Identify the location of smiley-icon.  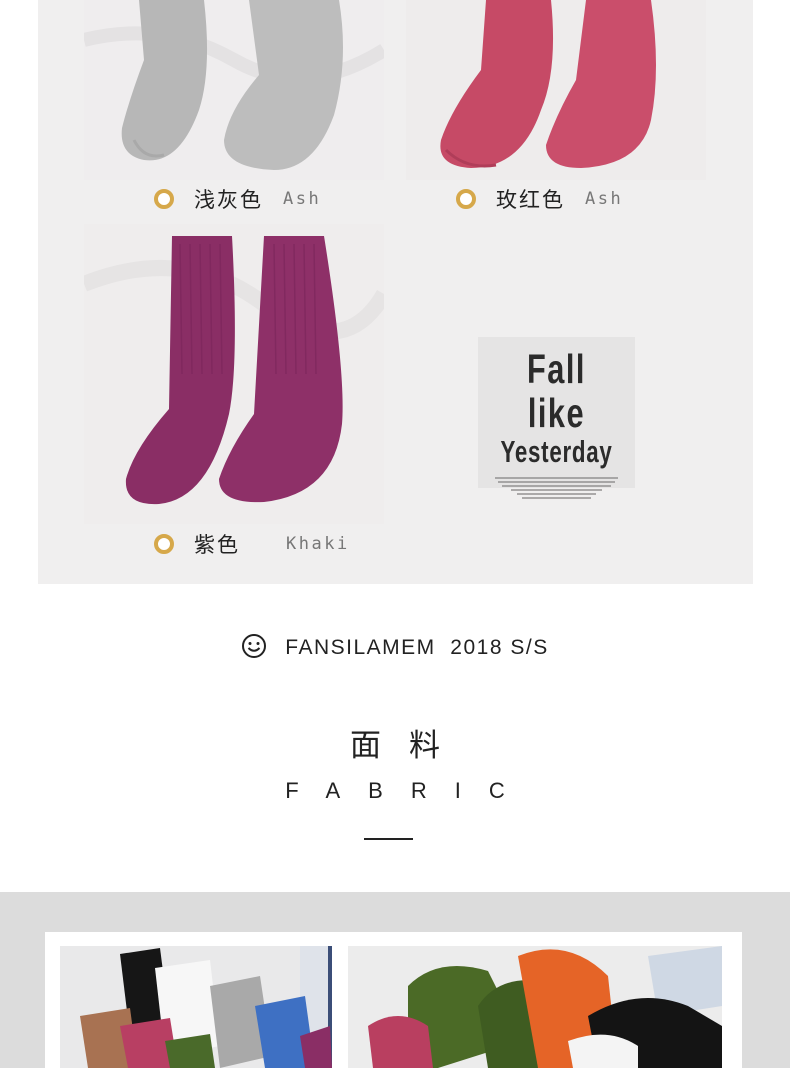
(254, 648).